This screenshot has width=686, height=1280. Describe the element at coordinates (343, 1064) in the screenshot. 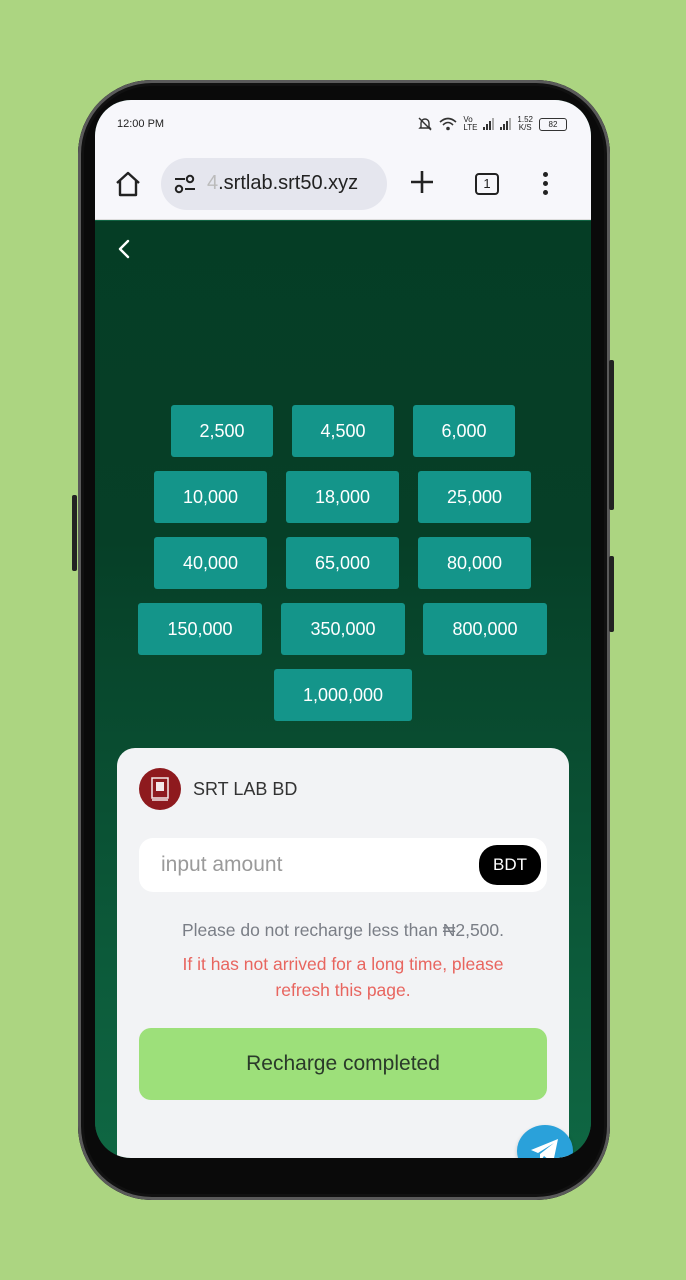

I see `recharge-completed-button: Recharge completed` at that location.